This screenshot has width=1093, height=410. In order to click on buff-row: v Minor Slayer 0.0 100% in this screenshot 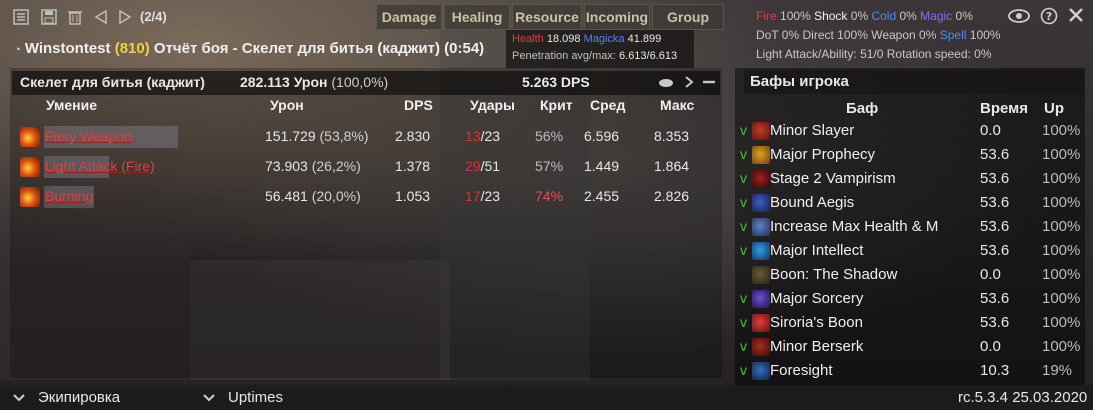, I will do `click(911, 131)`.